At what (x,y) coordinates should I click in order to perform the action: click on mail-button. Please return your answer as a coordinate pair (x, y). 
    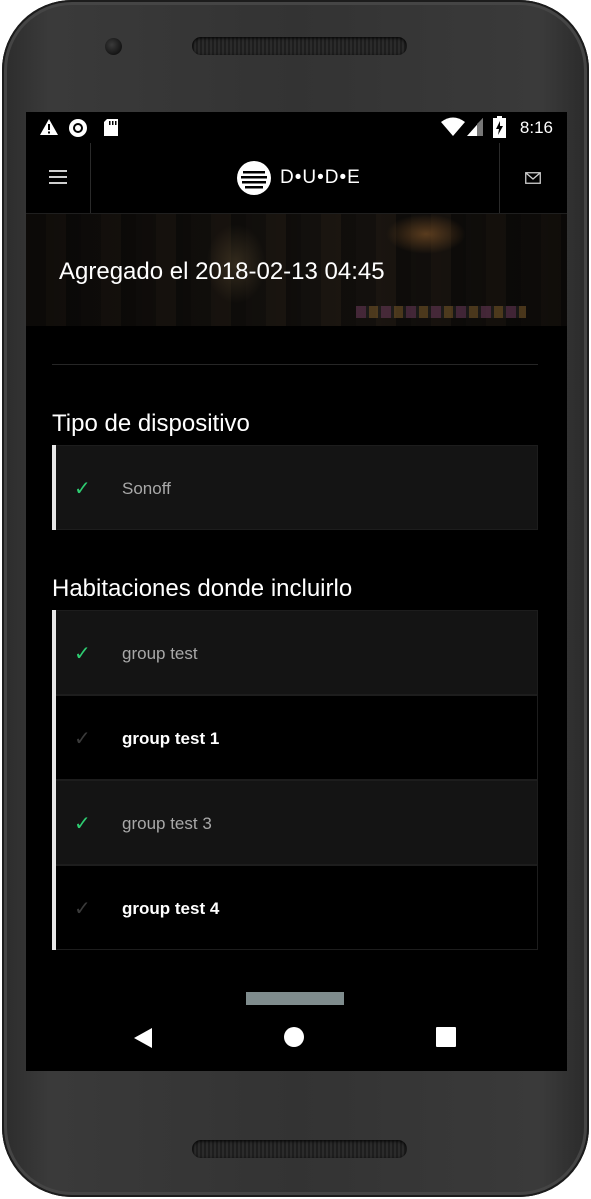
    Looking at the image, I should click on (533, 178).